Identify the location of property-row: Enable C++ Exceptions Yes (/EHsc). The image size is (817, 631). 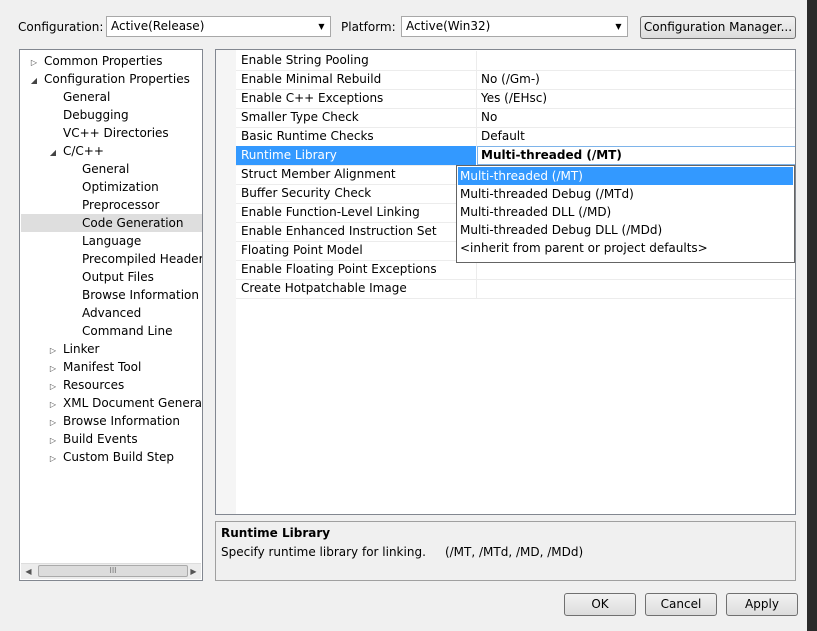
(515, 99).